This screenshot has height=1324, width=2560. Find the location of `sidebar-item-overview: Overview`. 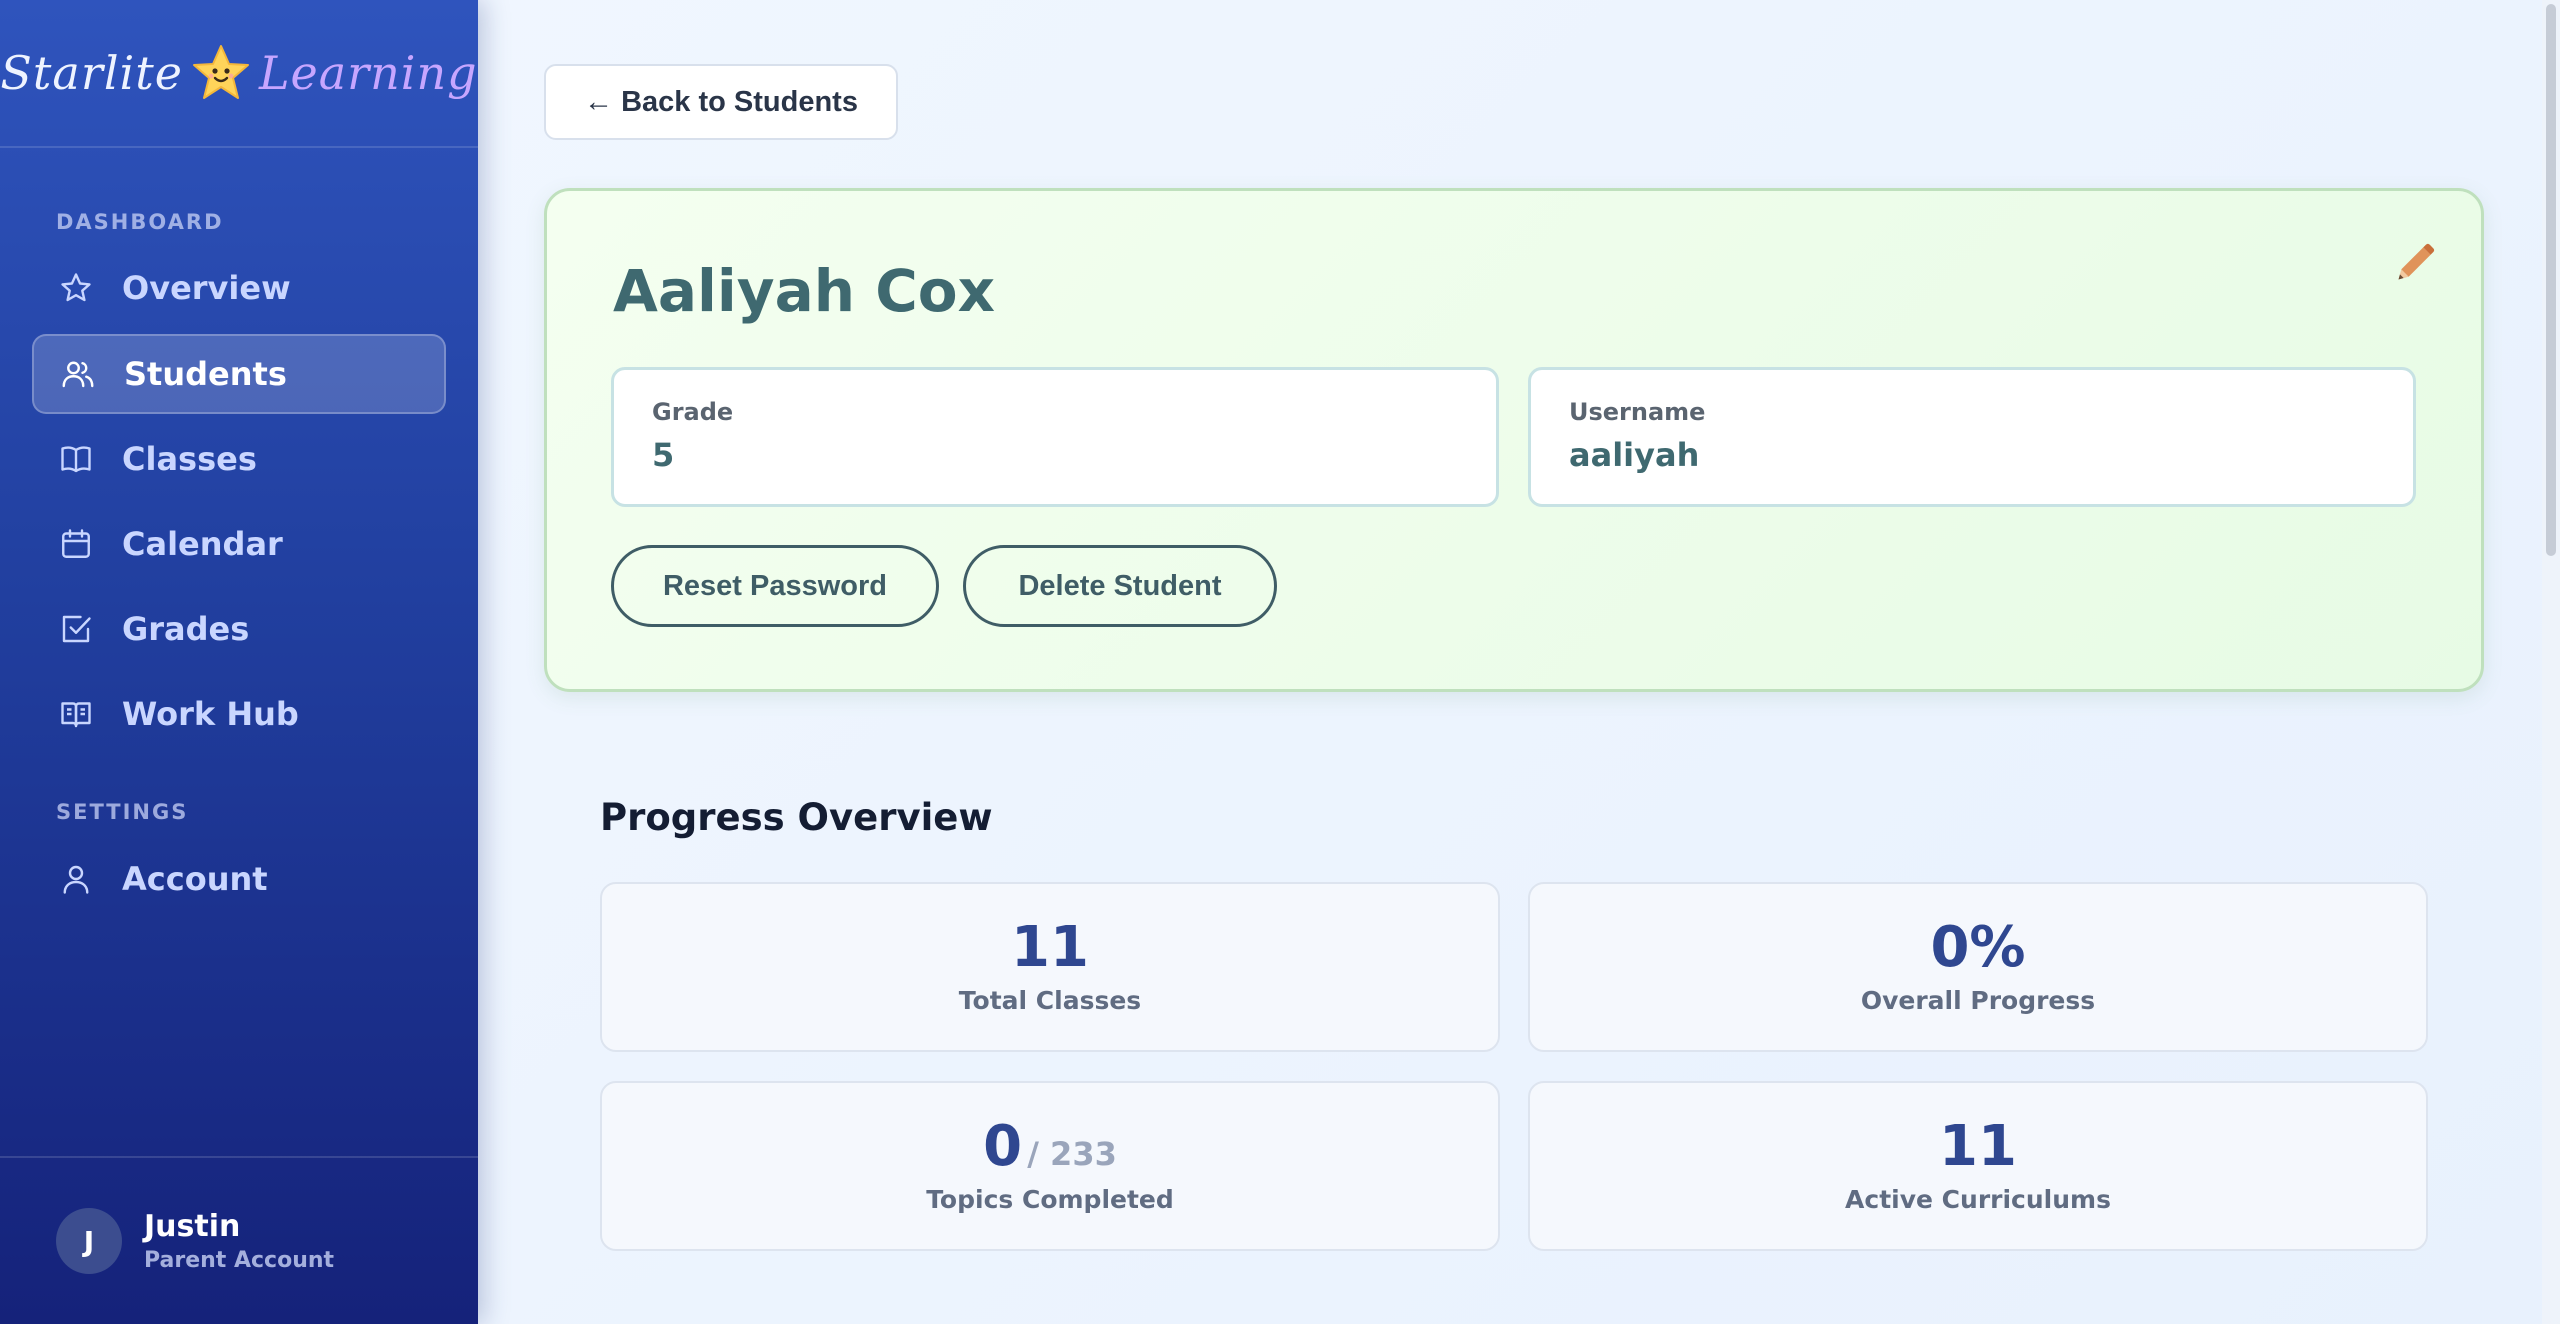

sidebar-item-overview: Overview is located at coordinates (239, 288).